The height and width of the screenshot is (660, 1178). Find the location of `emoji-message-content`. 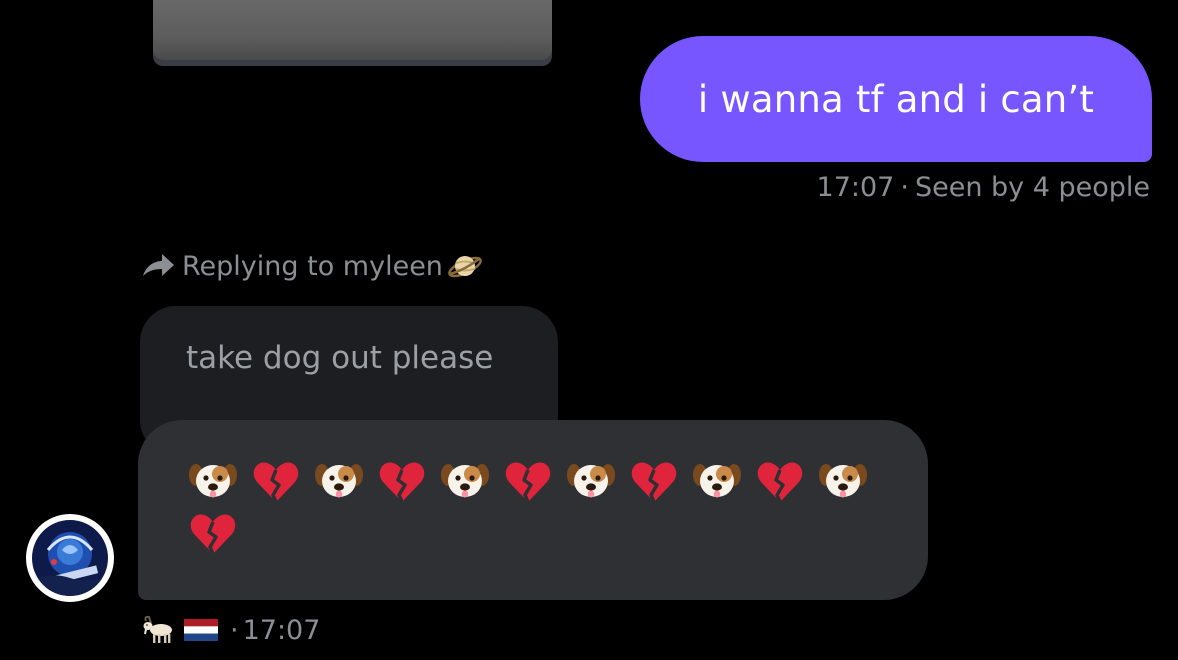

emoji-message-content is located at coordinates (538, 507).